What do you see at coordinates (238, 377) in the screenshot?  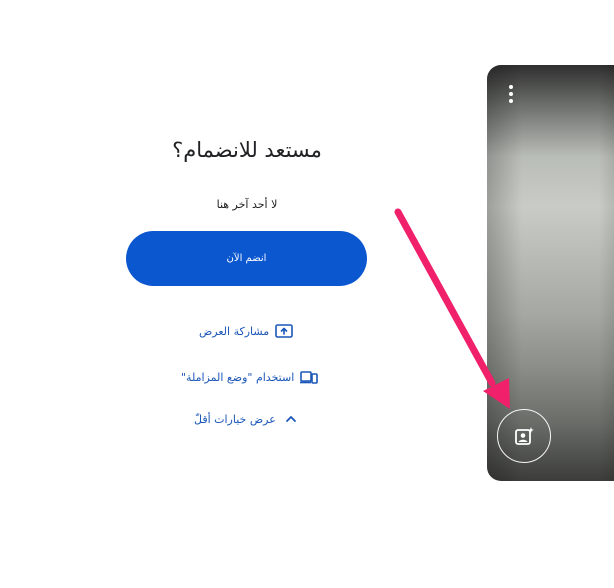 I see `companion-label: استخدام "وضع المزاملة"` at bounding box center [238, 377].